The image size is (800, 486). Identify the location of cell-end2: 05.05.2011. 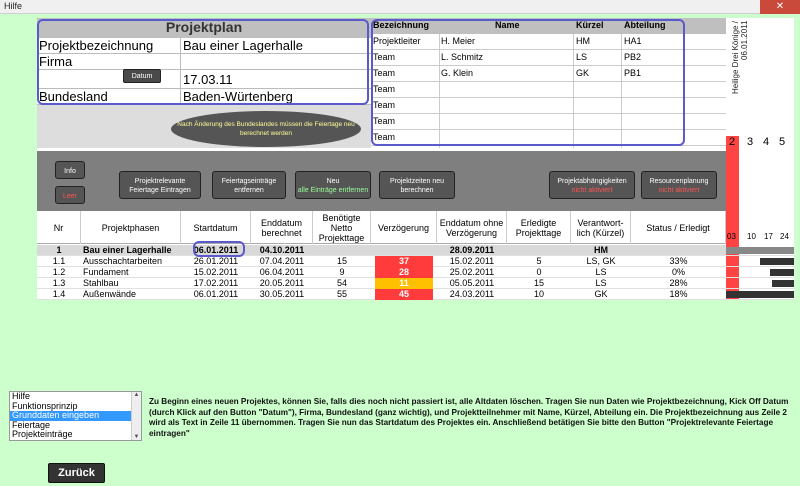
(472, 283).